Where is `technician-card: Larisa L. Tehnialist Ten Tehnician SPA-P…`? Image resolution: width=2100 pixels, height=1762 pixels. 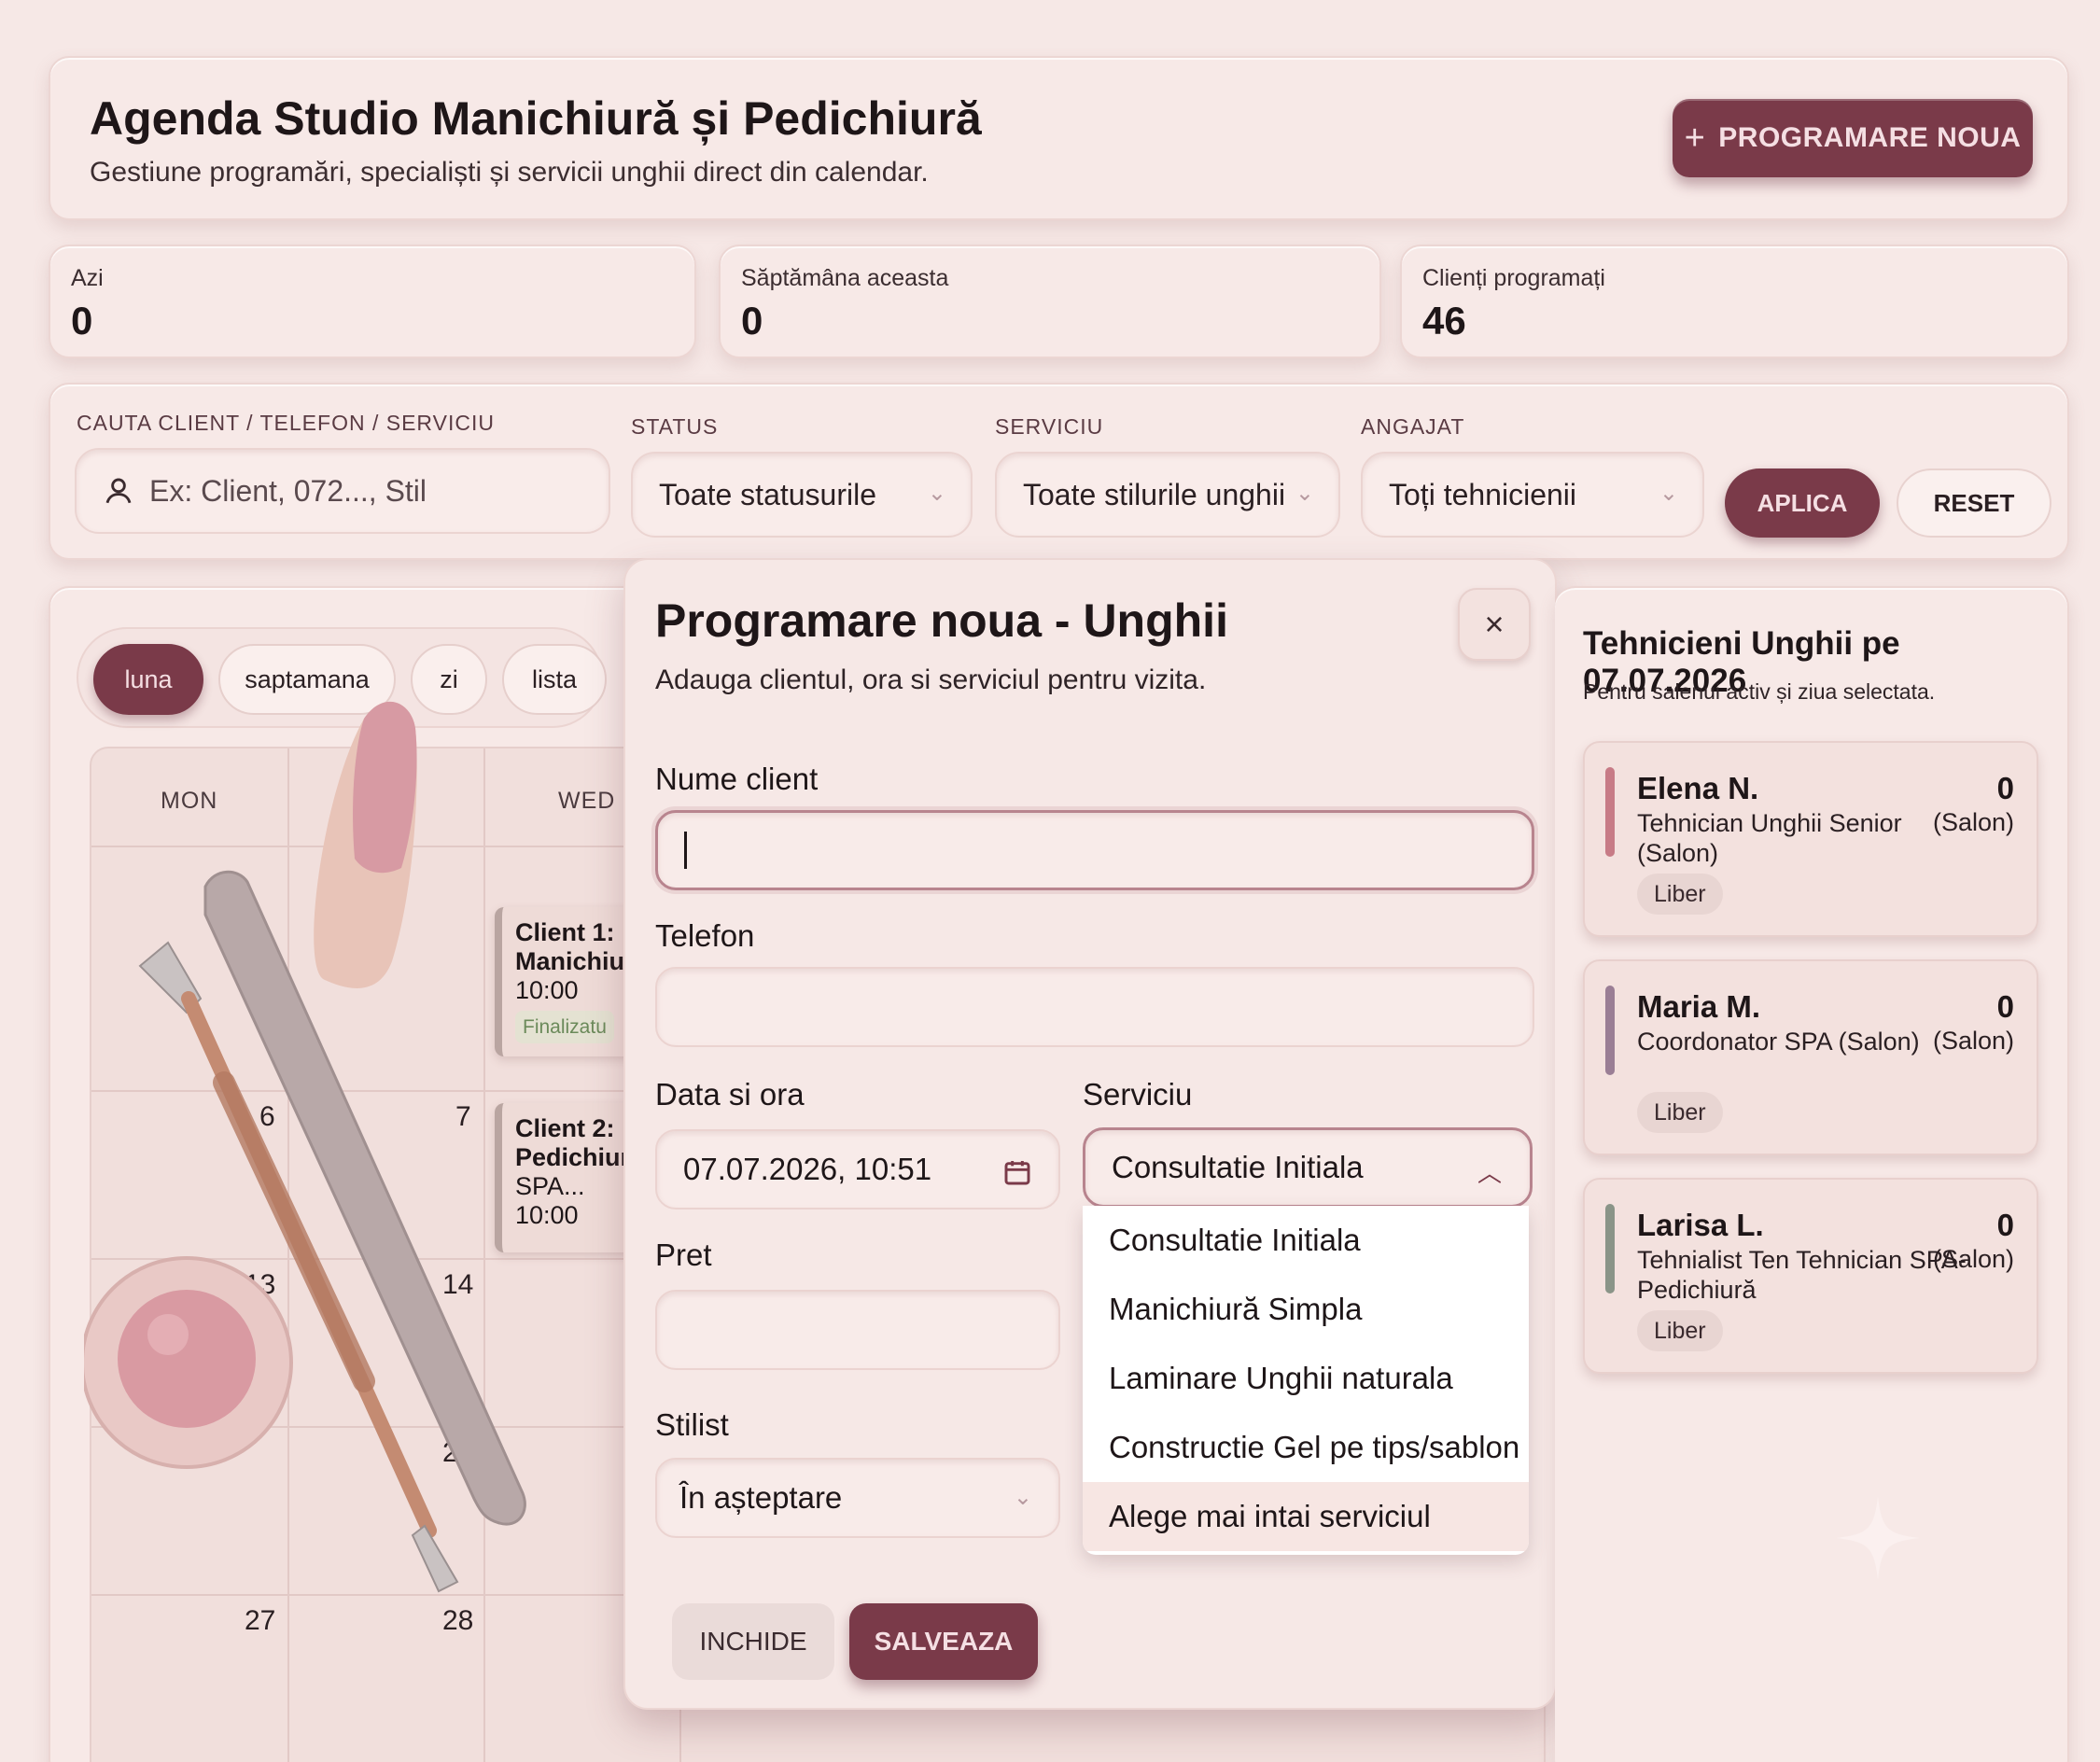 technician-card: Larisa L. Tehnialist Ten Tehnician SPA-P… is located at coordinates (1810, 1276).